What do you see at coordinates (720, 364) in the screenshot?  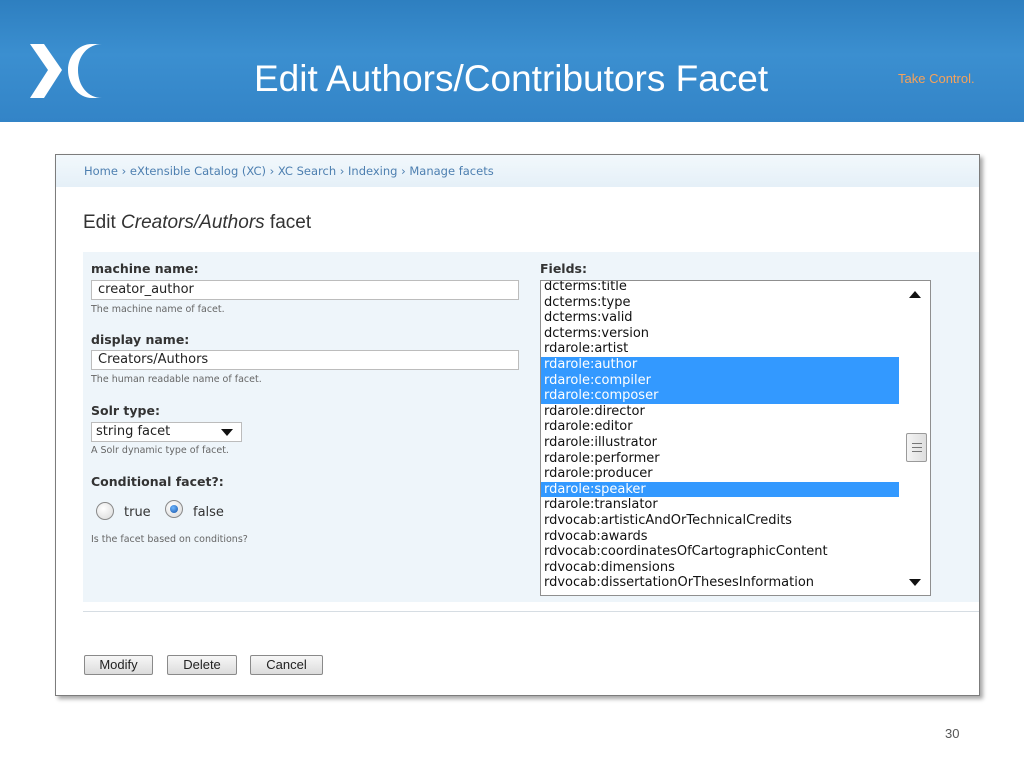 I see `field-option: rdarole:author` at bounding box center [720, 364].